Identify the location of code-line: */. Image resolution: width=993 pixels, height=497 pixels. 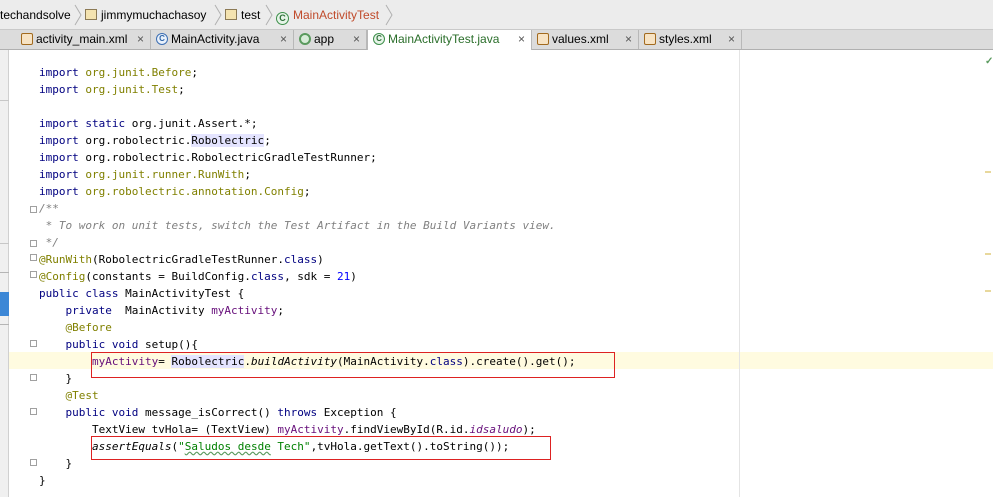
(49, 242).